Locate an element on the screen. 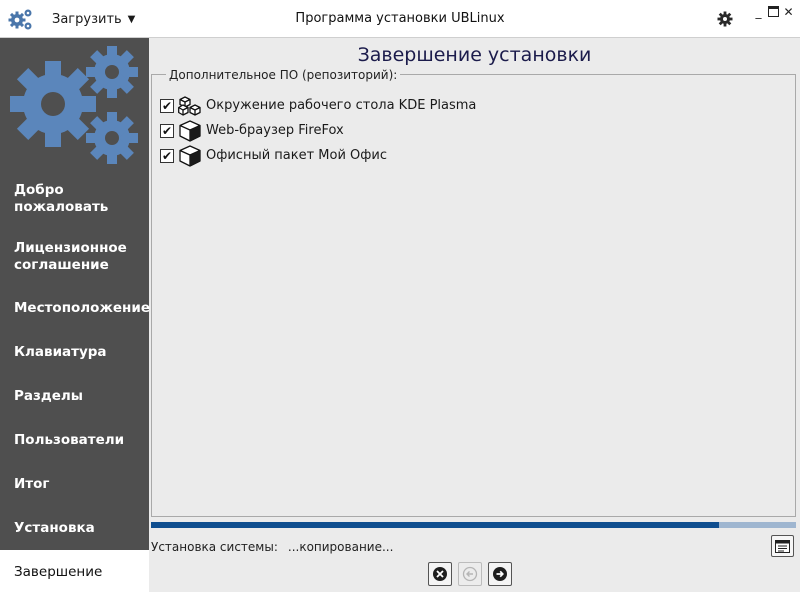 The image size is (800, 592). next-button is located at coordinates (500, 574).